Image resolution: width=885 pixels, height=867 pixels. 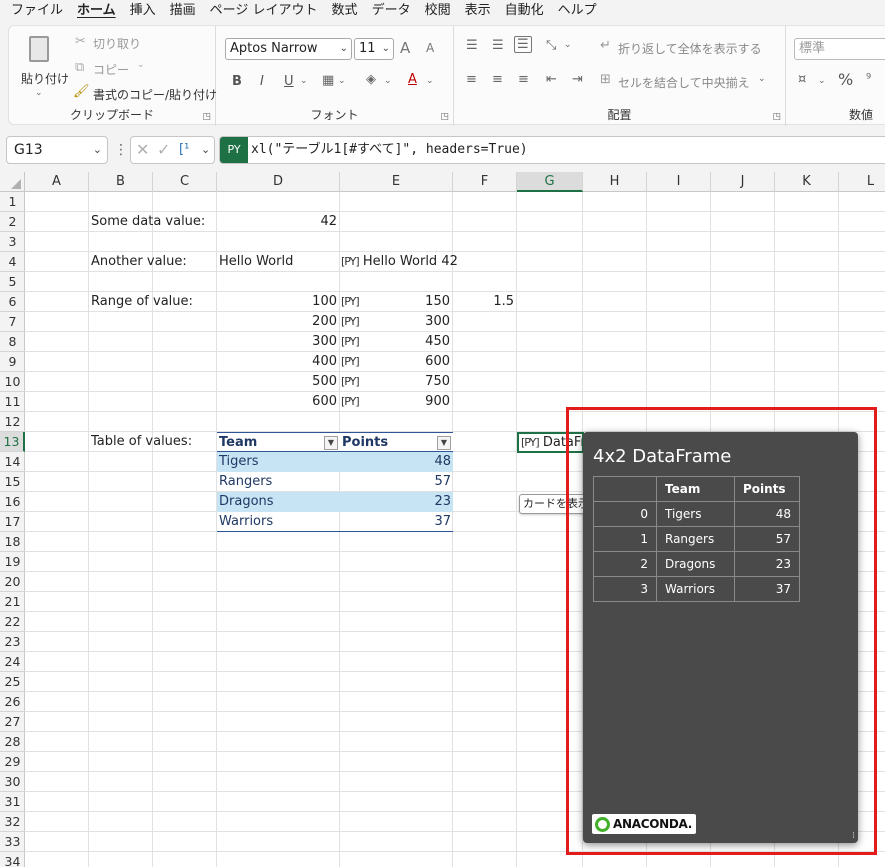 What do you see at coordinates (802, 79) in the screenshot?
I see `currency-icon: ¤` at bounding box center [802, 79].